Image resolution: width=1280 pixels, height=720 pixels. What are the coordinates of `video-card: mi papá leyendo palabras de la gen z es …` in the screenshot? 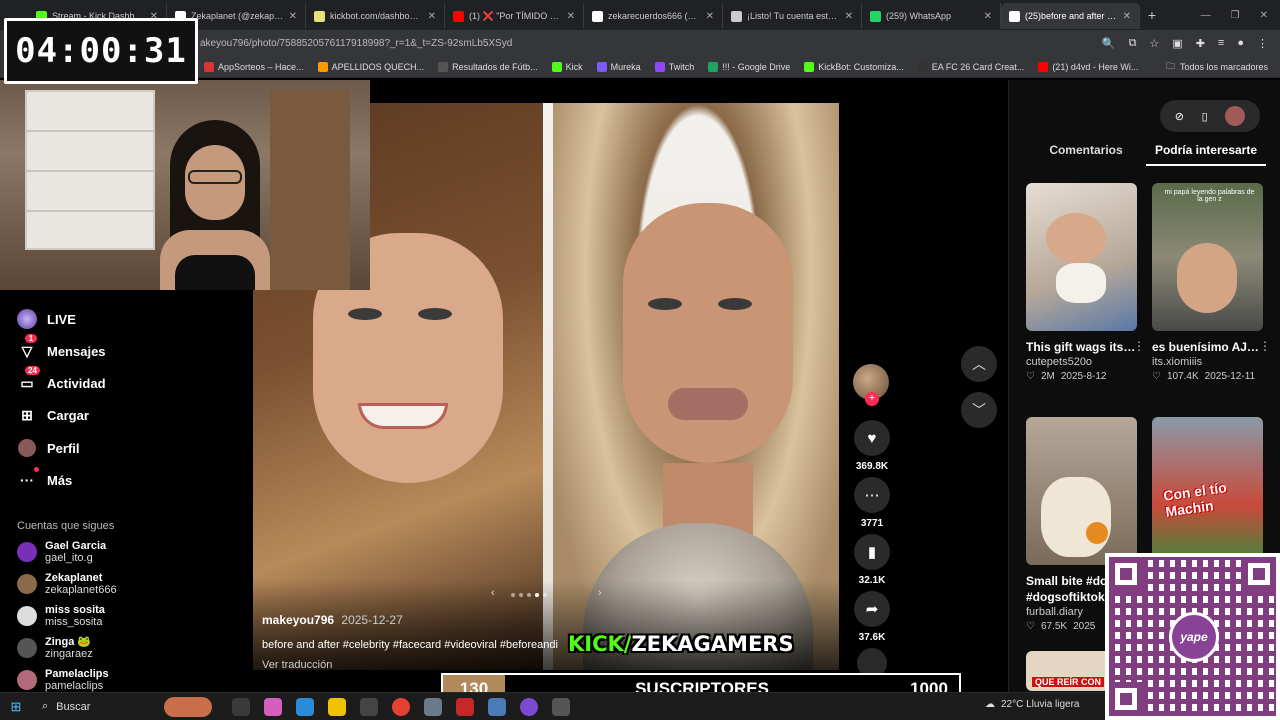 It's located at (1211, 282).